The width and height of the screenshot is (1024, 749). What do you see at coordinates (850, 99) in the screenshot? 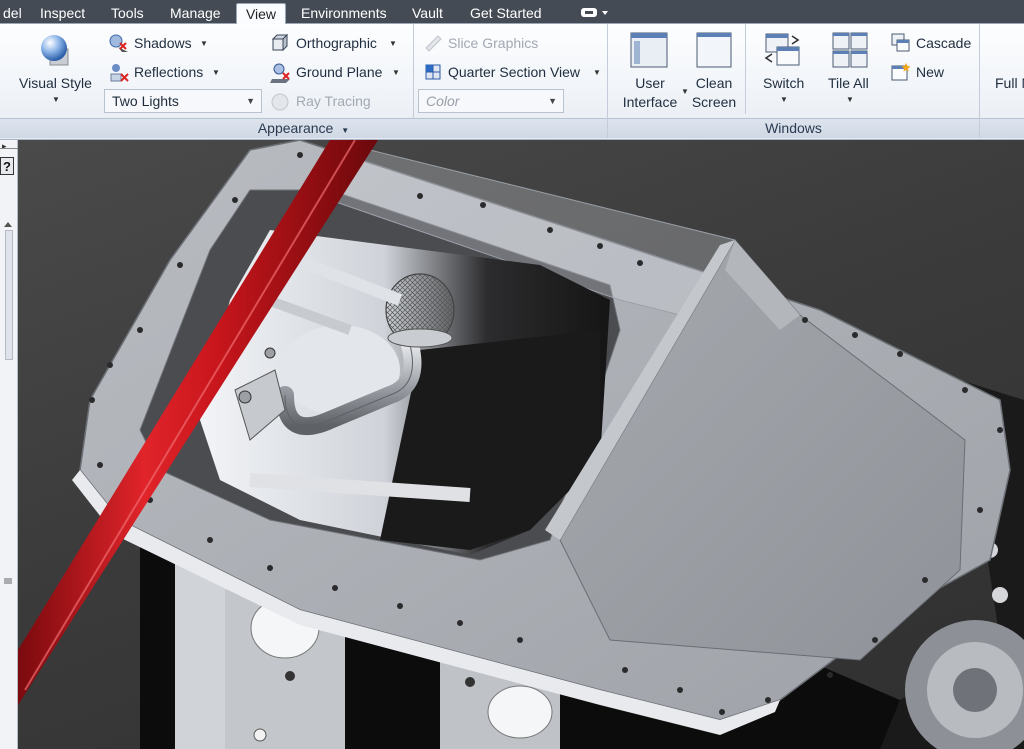
I see `tile-all-dropdown-arrow: ▼` at bounding box center [850, 99].